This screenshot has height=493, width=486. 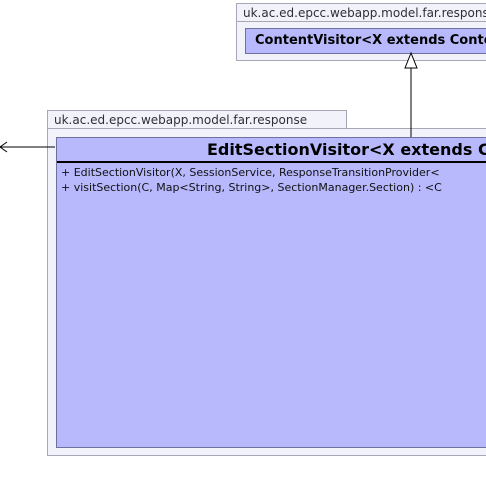 I want to click on association-arrowhead, so click(x=4, y=147).